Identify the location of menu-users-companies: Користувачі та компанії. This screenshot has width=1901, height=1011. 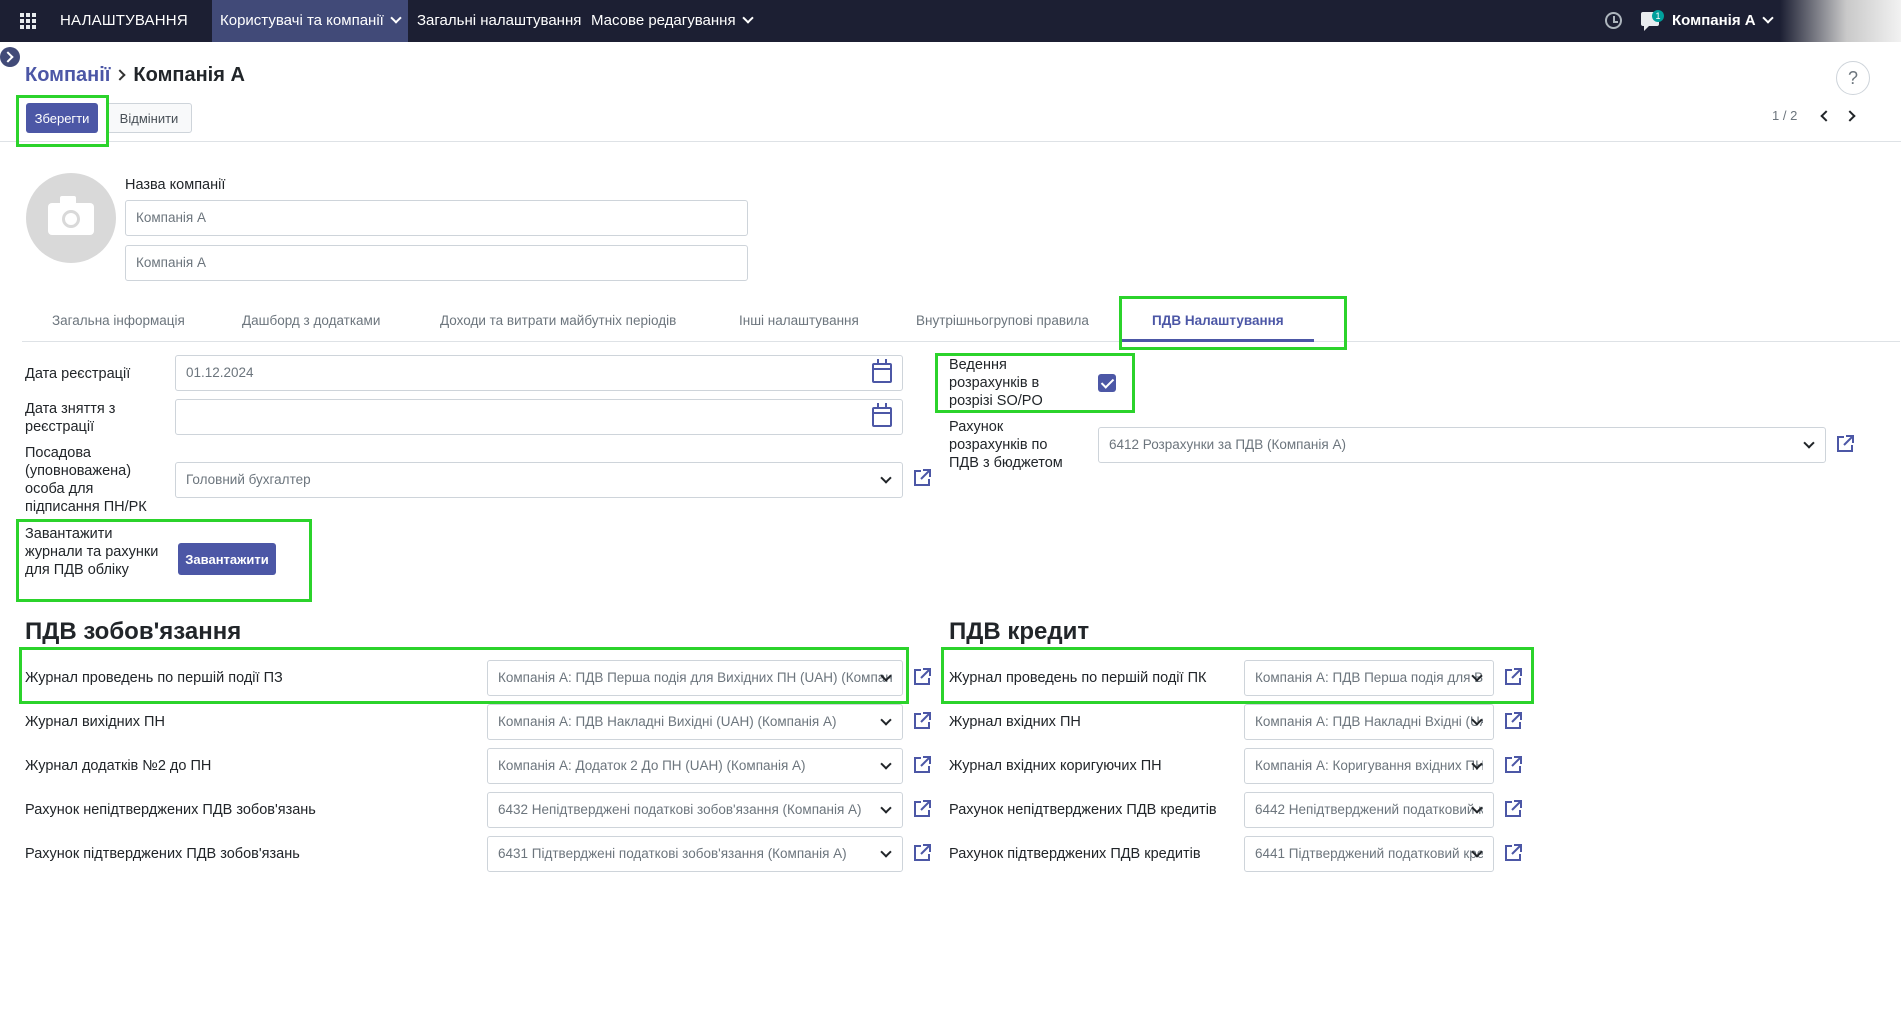
(310, 21).